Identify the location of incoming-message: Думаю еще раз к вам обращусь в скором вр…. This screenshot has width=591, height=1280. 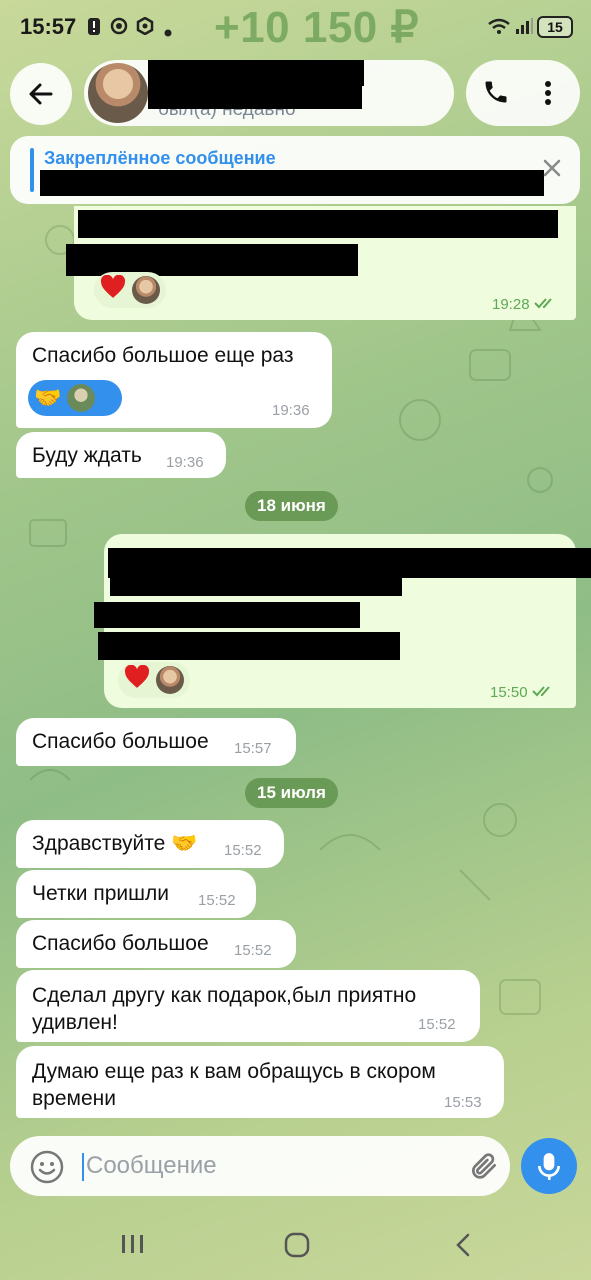
(260, 1082).